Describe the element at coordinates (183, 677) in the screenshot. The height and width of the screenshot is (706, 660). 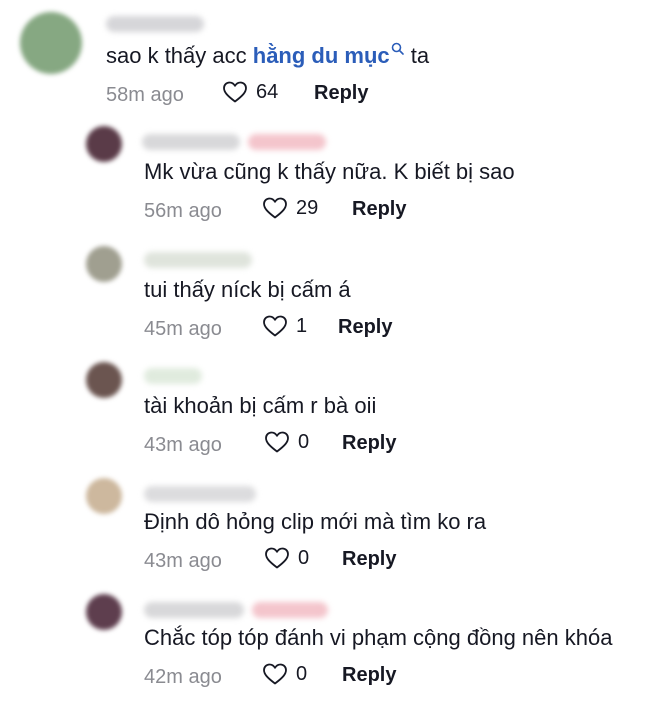
I see `comment-time: 42m ago` at that location.